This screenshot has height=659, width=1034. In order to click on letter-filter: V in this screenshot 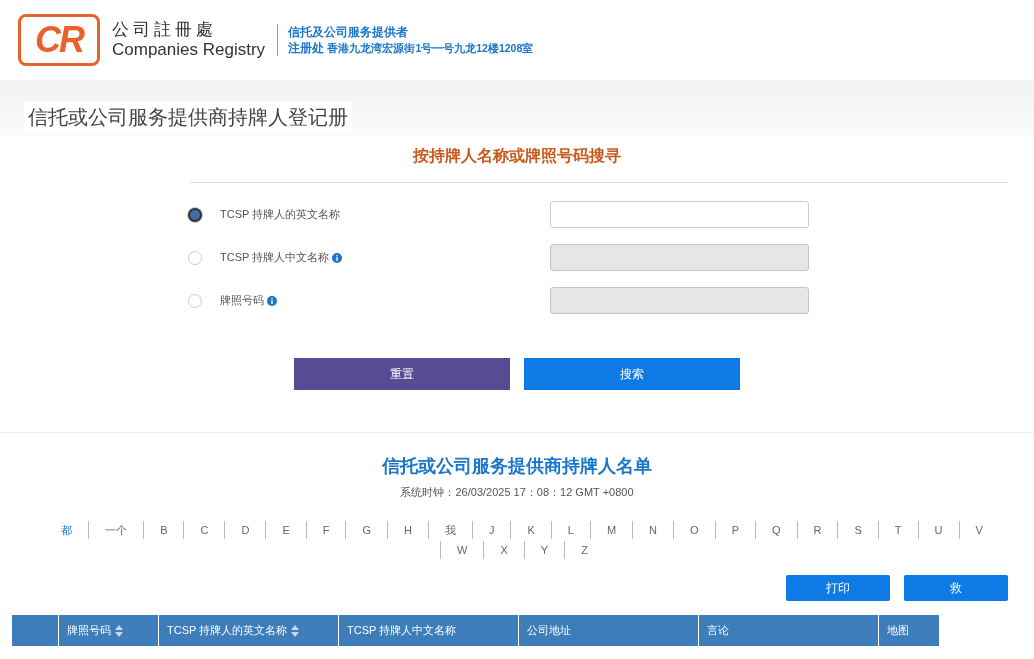, I will do `click(978, 529)`.